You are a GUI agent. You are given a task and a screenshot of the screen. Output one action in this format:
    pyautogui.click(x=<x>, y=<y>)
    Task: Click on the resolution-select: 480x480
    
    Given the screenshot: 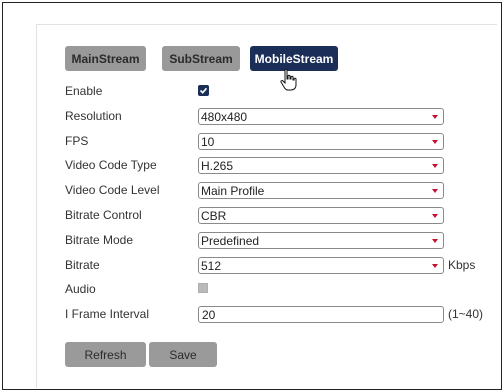 What is the action you would take?
    pyautogui.click(x=321, y=116)
    